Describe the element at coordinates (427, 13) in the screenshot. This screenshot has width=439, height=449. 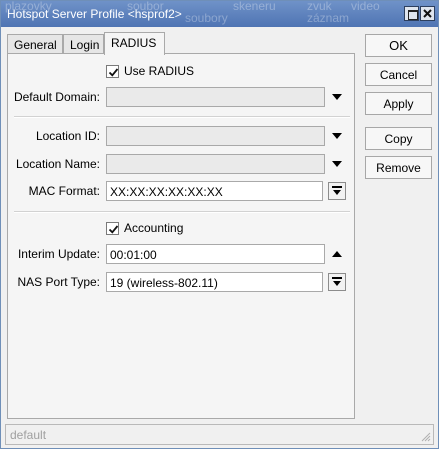
I see `close-icon` at that location.